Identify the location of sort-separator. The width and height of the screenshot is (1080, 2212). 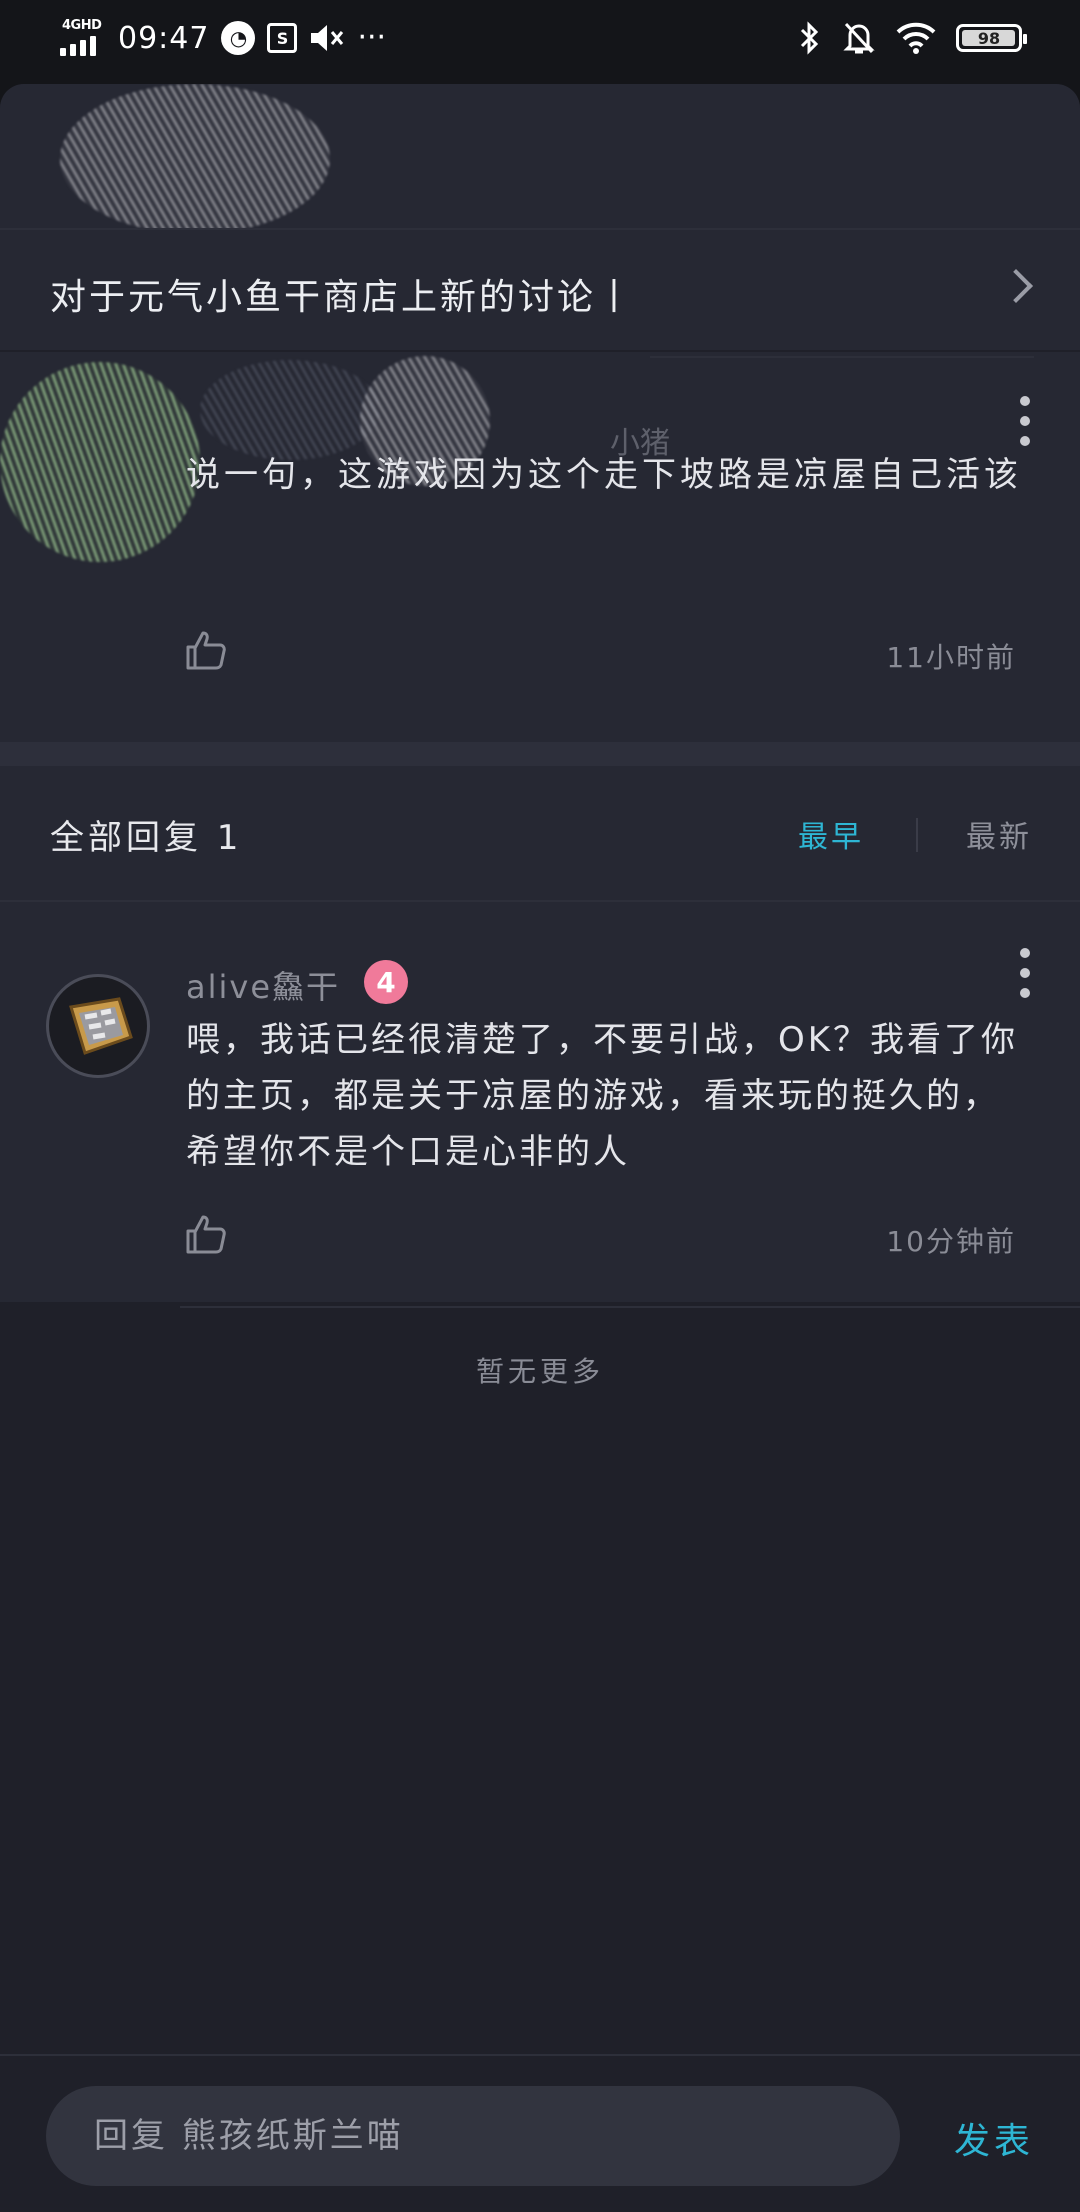
(917, 835).